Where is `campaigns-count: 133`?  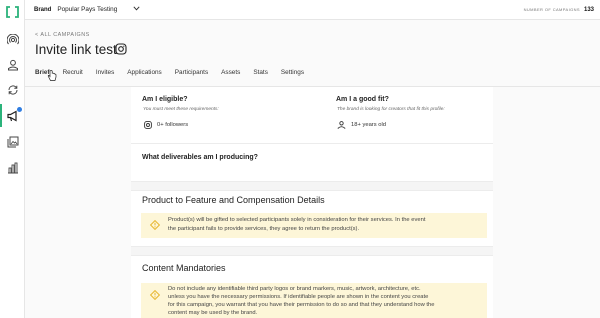
campaigns-count: 133 is located at coordinates (588, 9).